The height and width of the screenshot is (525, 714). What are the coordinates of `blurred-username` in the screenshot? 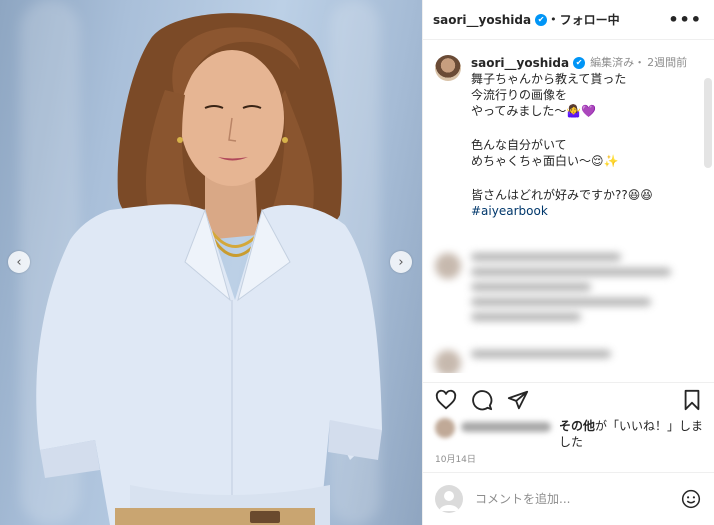 It's located at (506, 427).